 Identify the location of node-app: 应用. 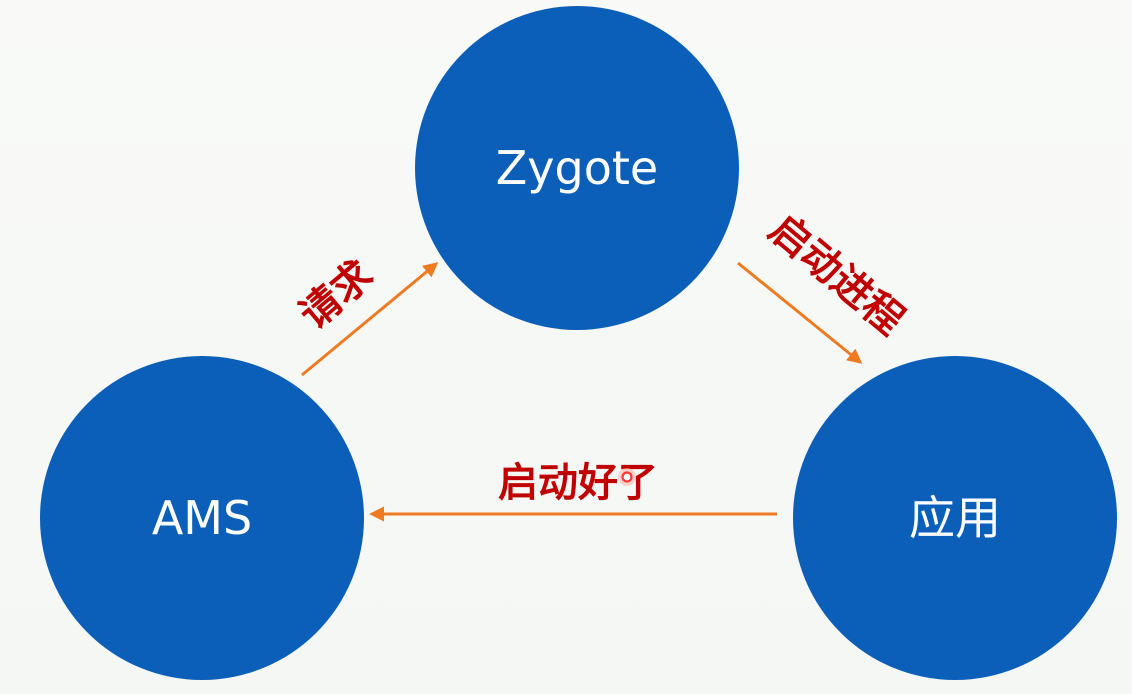
(955, 518).